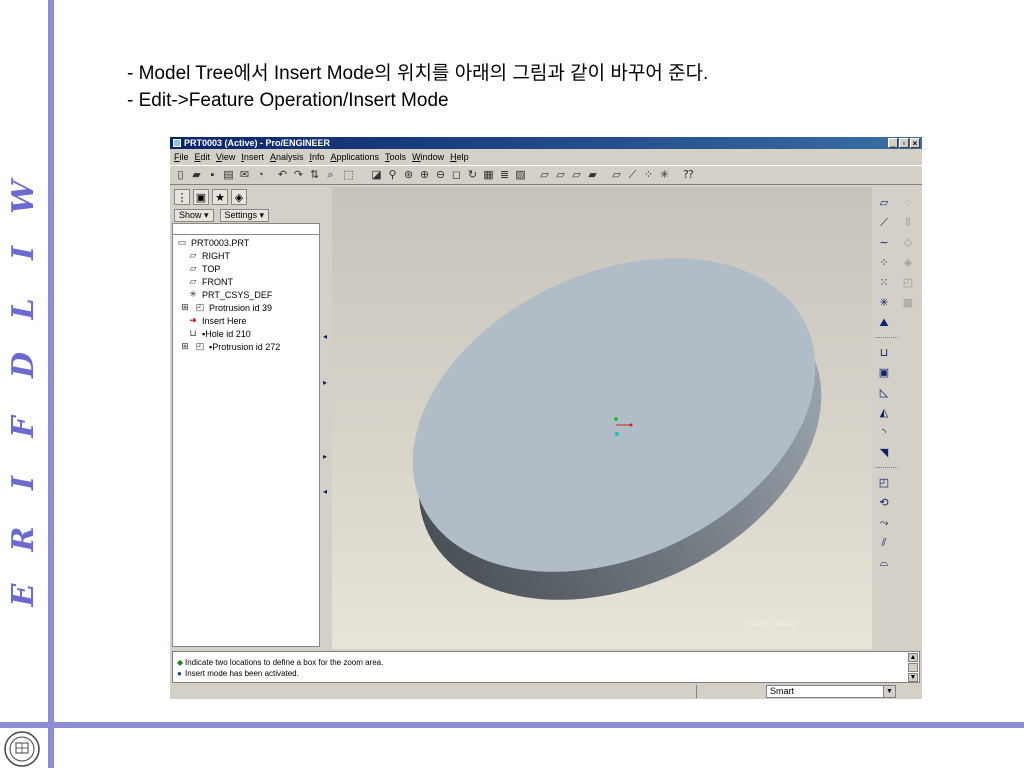 The width and height of the screenshot is (1024, 768). I want to click on tree-item-protrusion-39: ⊞ ◰ Protrusion id 39, so click(225, 307).